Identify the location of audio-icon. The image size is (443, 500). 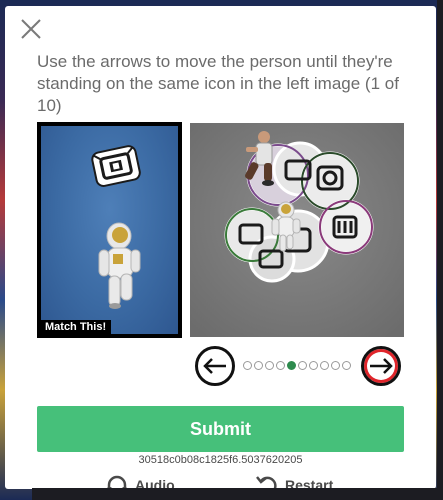
(117, 482).